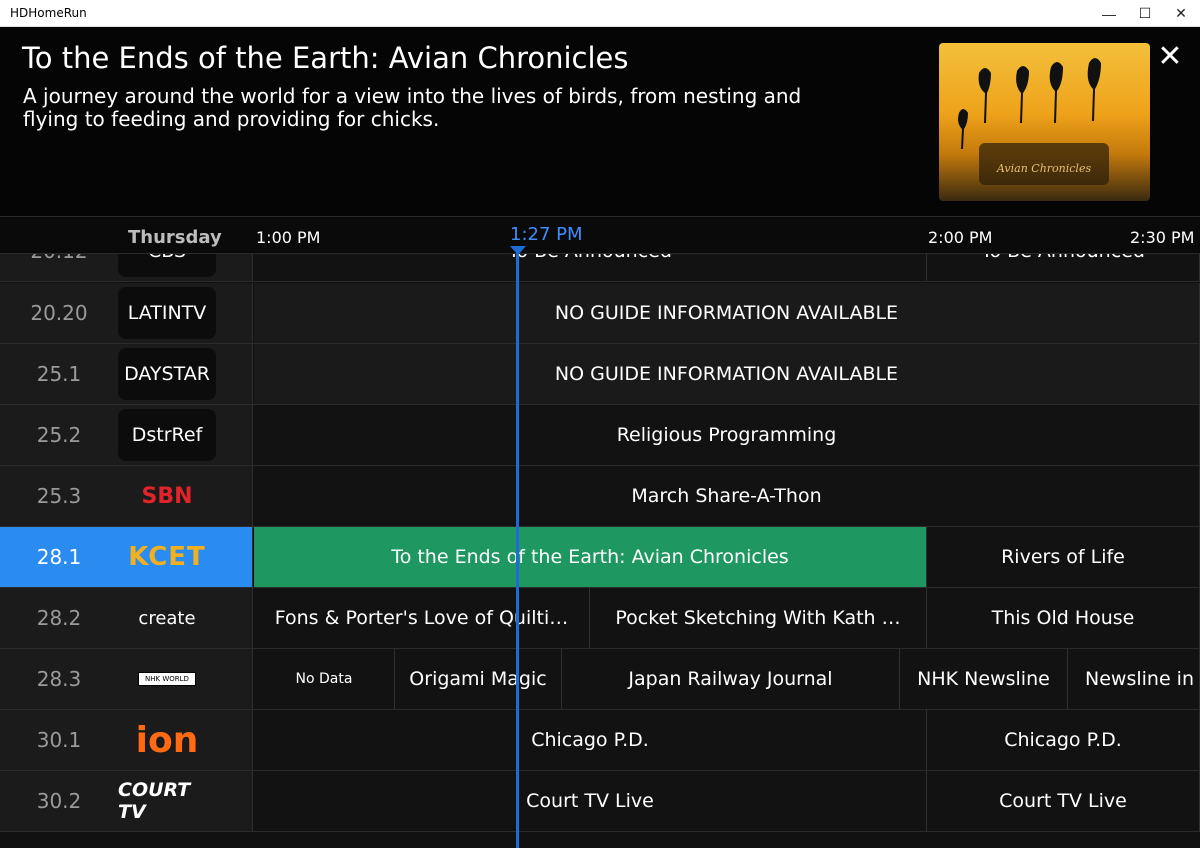  What do you see at coordinates (59, 496) in the screenshot?
I see `channel-number: 25.3` at bounding box center [59, 496].